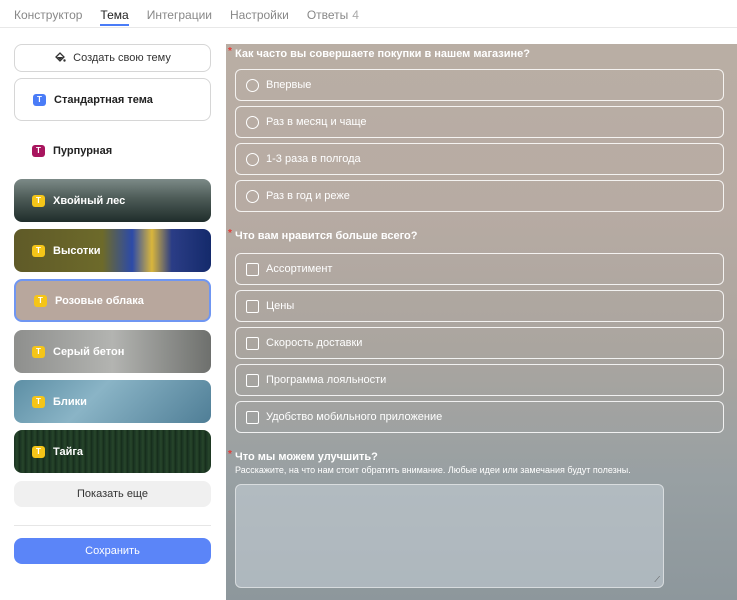  Describe the element at coordinates (306, 457) in the screenshot. I see `question-text: Что мы можем улучшить?` at that location.